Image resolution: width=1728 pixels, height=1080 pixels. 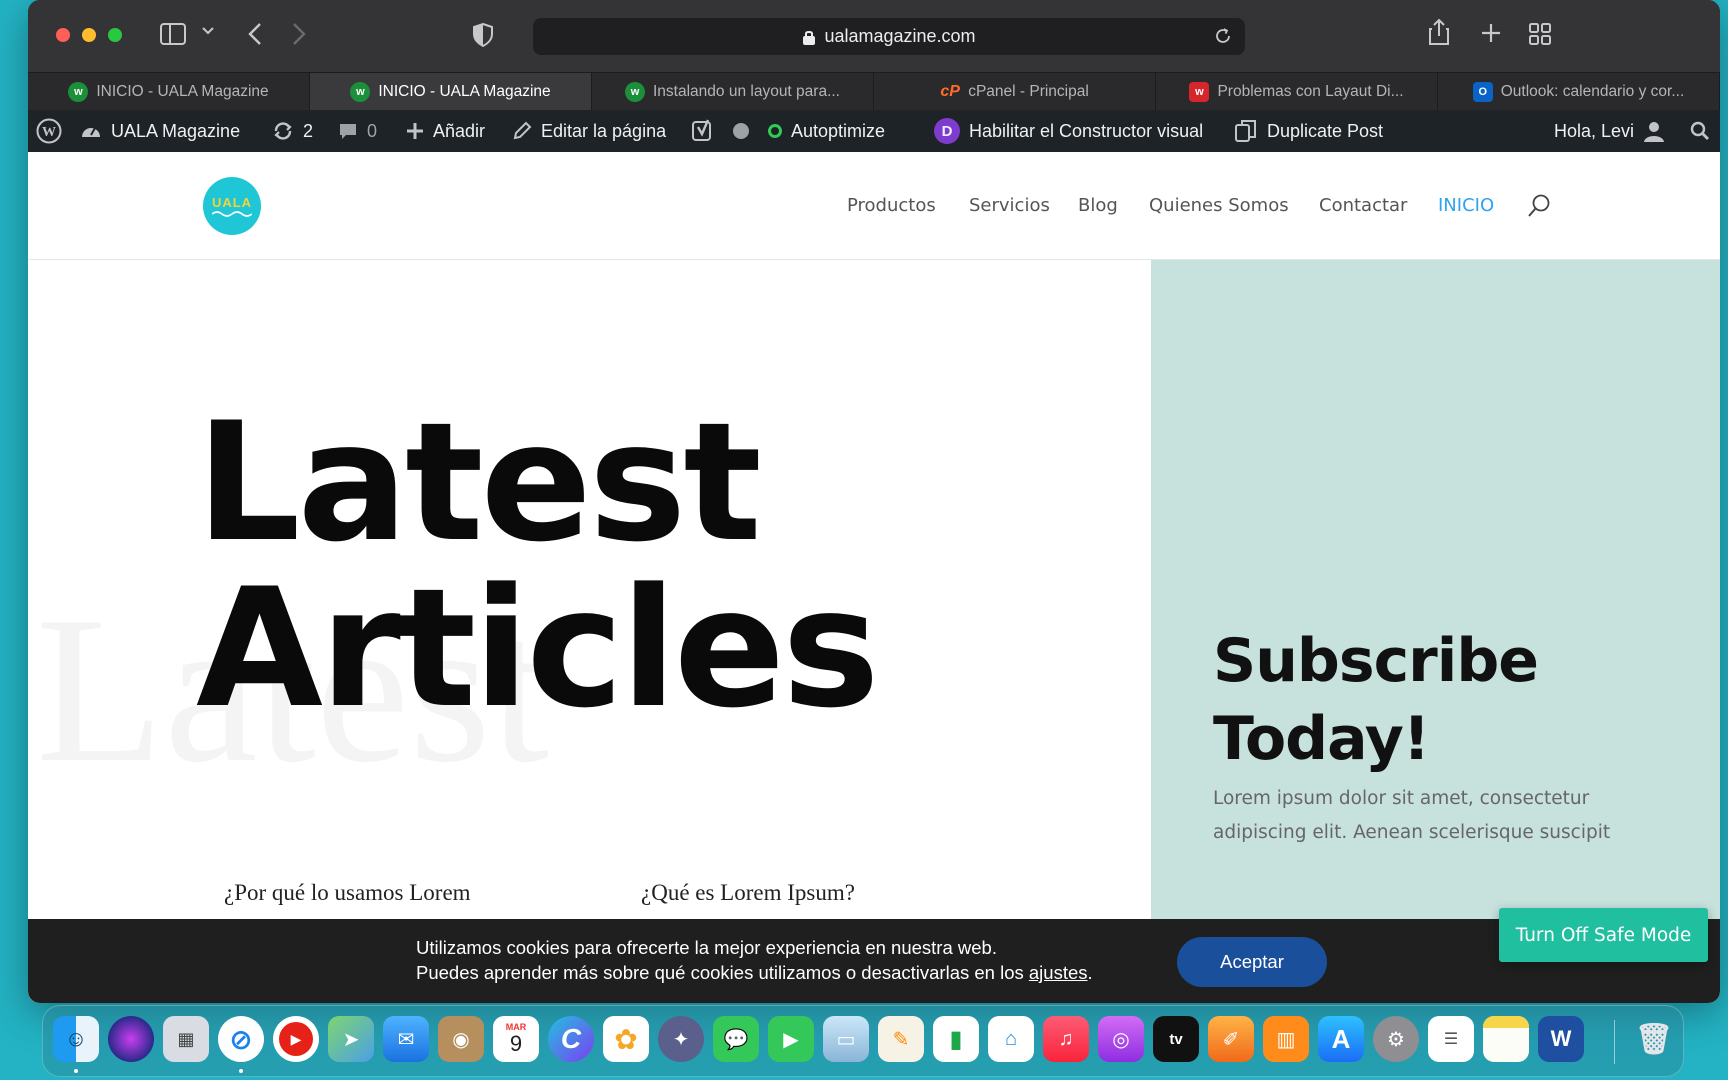 I want to click on pencil-icon, so click(x=522, y=130).